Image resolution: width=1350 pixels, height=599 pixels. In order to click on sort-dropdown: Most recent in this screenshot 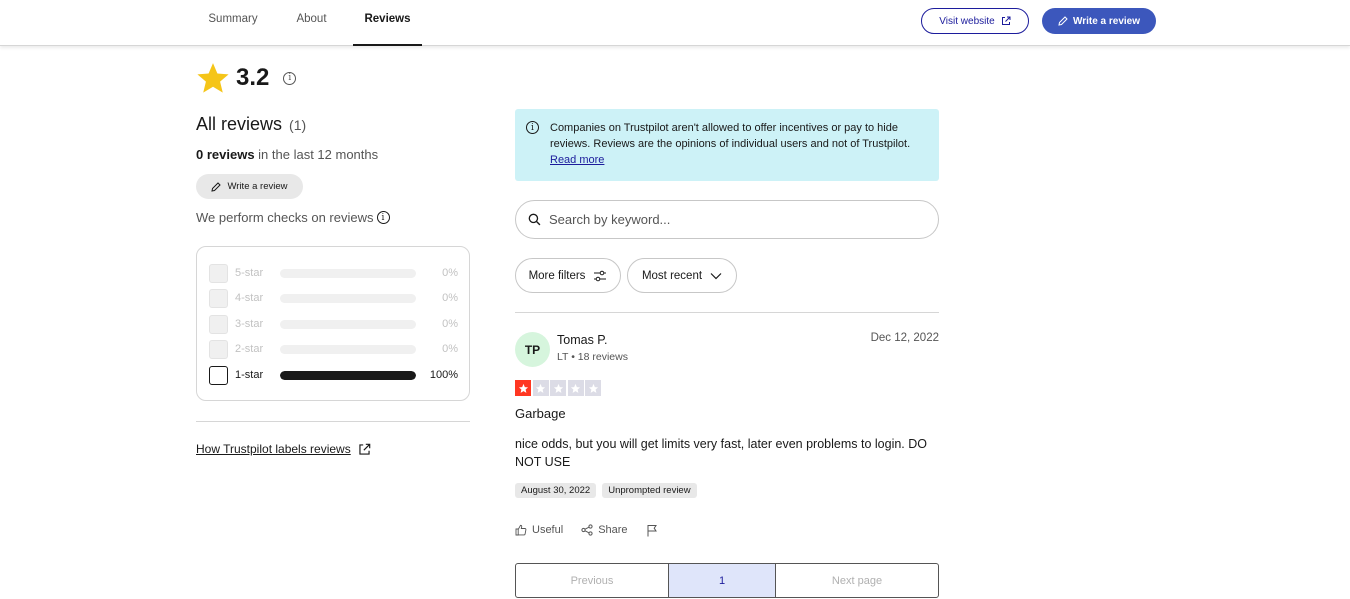, I will do `click(682, 275)`.